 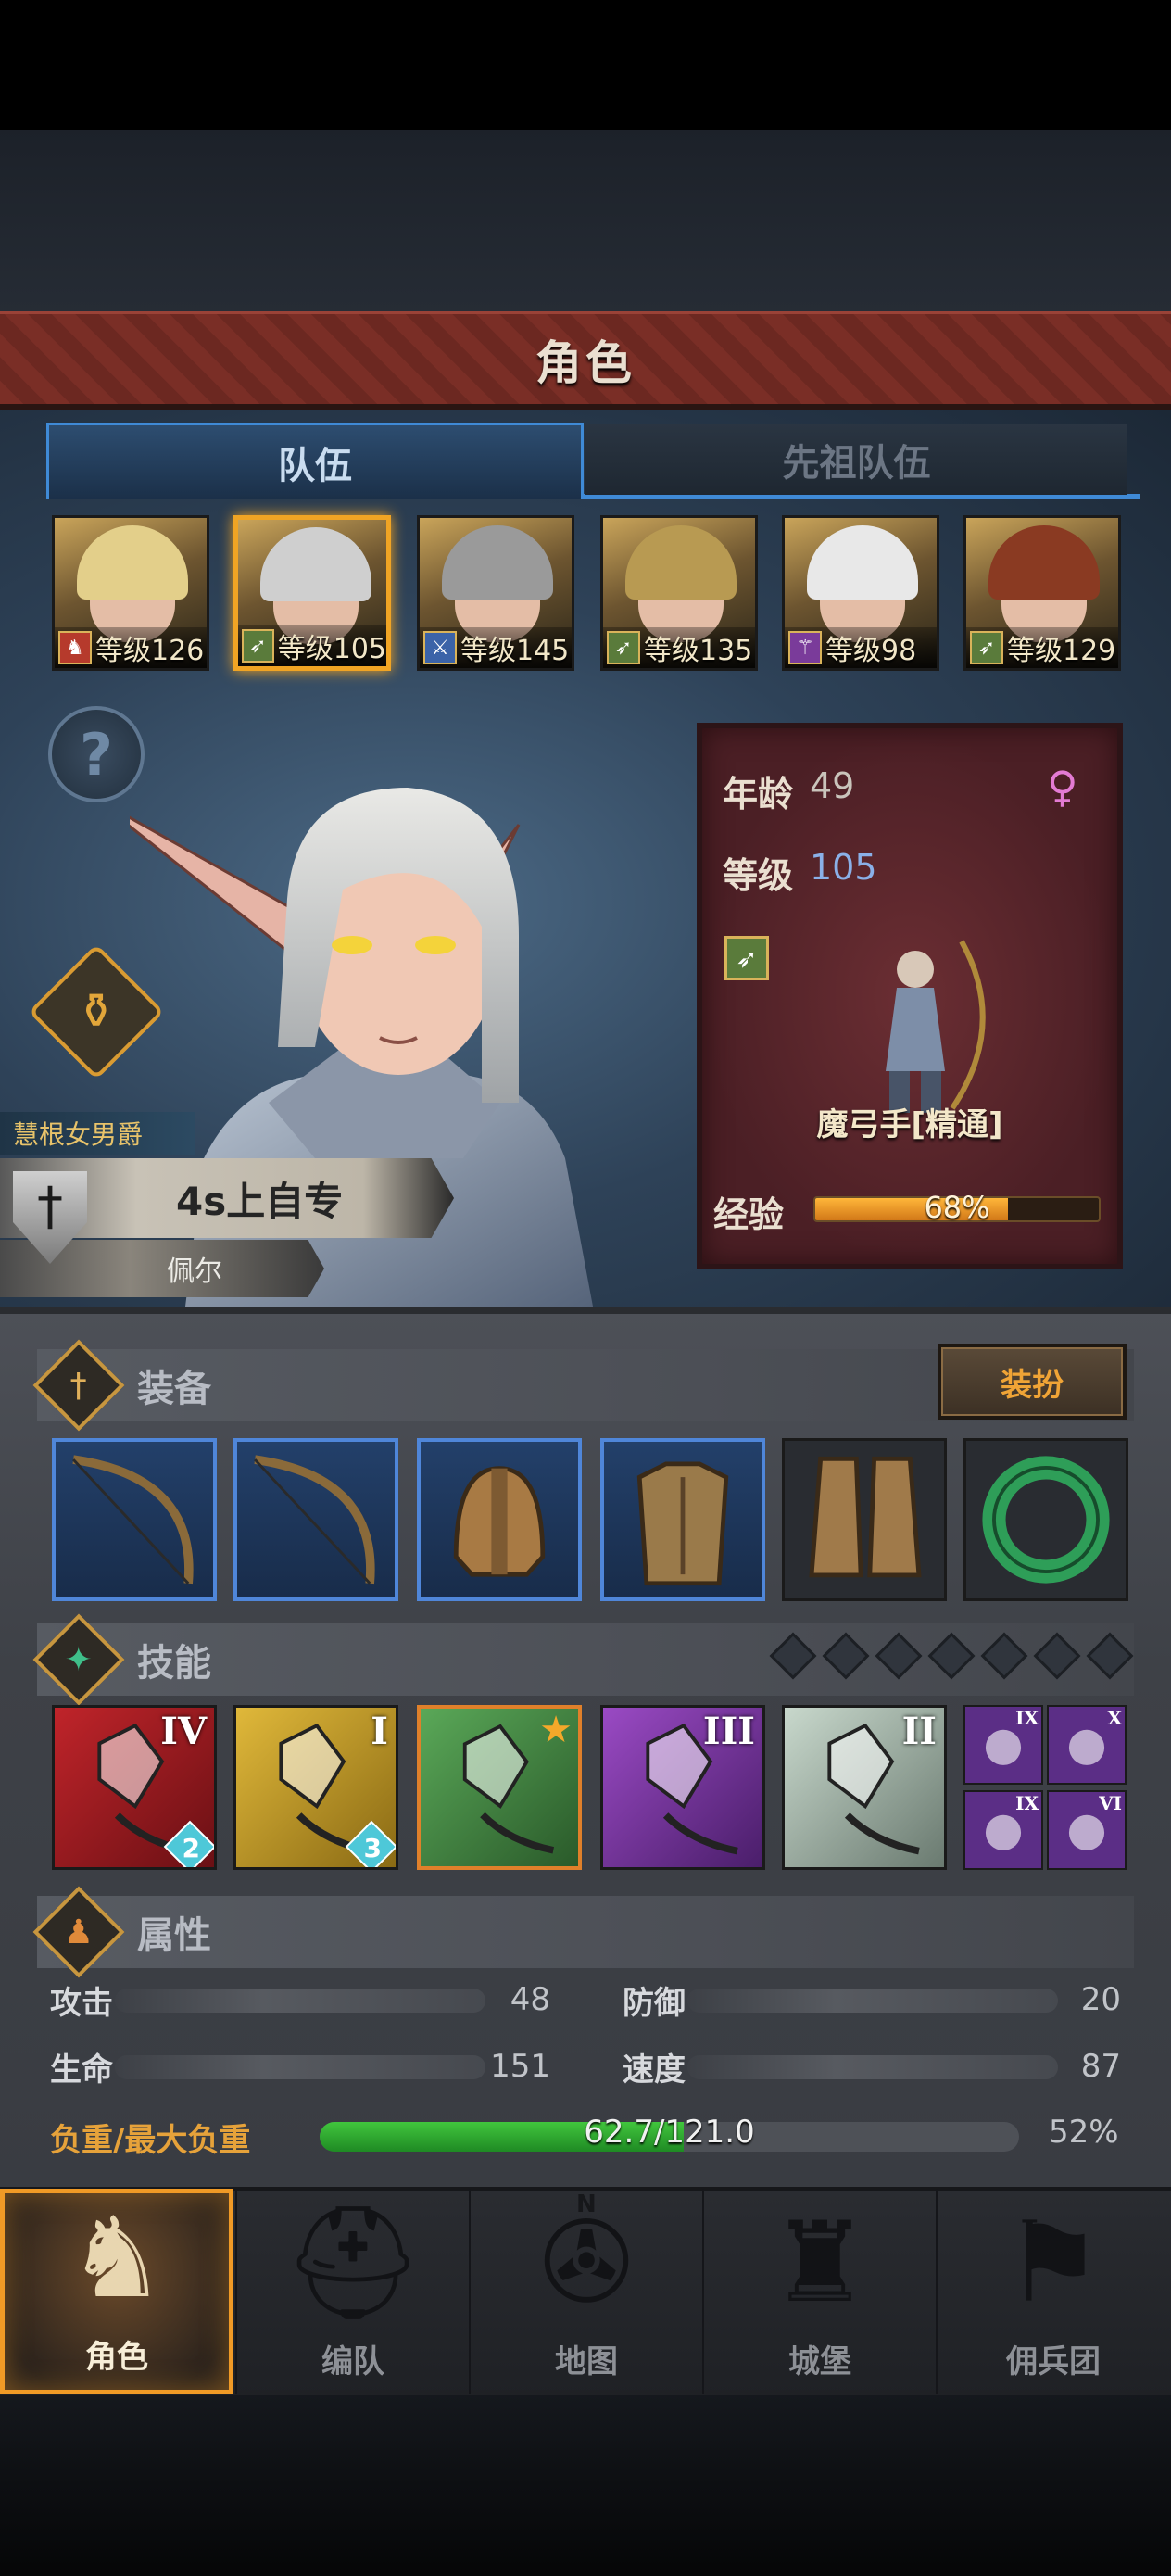 What do you see at coordinates (79, 1386) in the screenshot?
I see `dagger-icon: †` at bounding box center [79, 1386].